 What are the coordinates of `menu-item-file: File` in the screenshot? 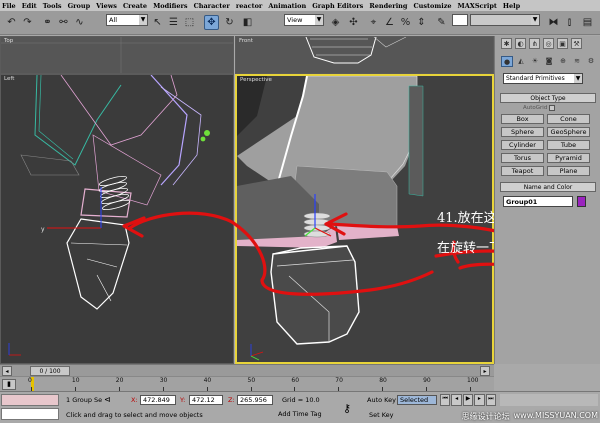 It's located at (9, 6).